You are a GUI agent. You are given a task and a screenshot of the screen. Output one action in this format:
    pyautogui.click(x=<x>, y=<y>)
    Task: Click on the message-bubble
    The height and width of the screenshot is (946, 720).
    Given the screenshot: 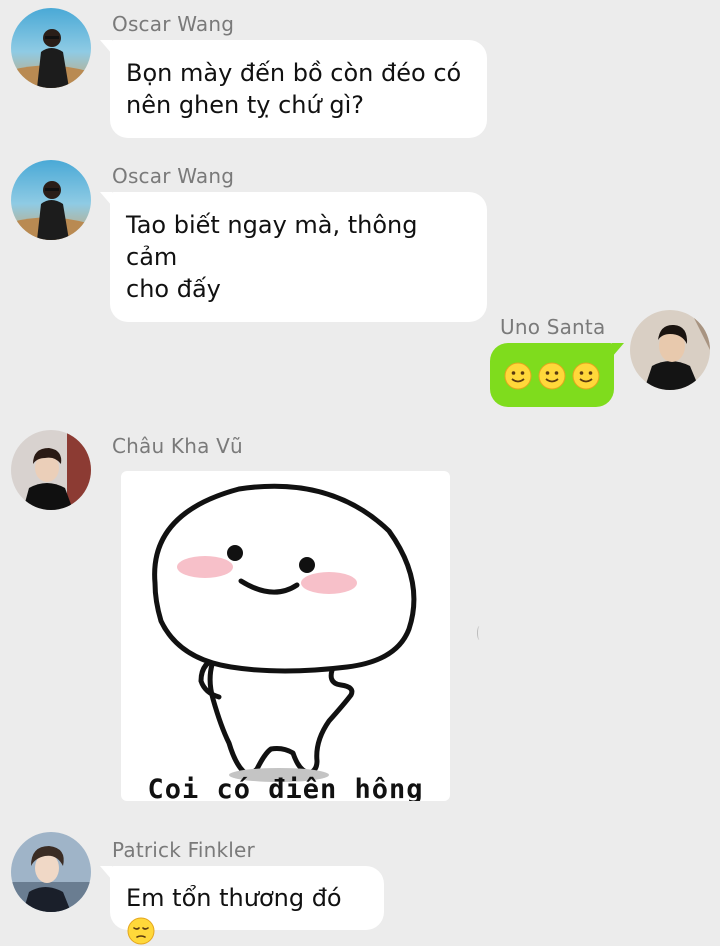 What is the action you would take?
    pyautogui.click(x=557, y=375)
    